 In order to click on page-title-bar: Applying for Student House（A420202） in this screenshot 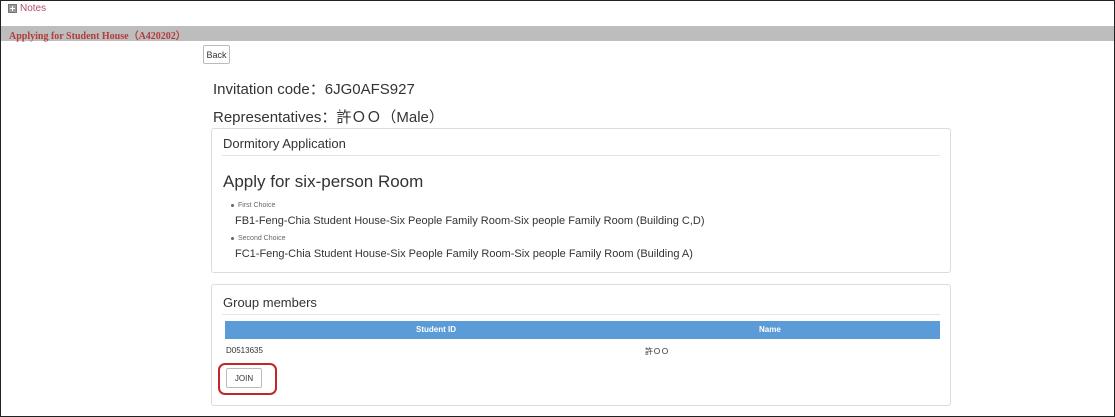, I will do `click(557, 34)`.